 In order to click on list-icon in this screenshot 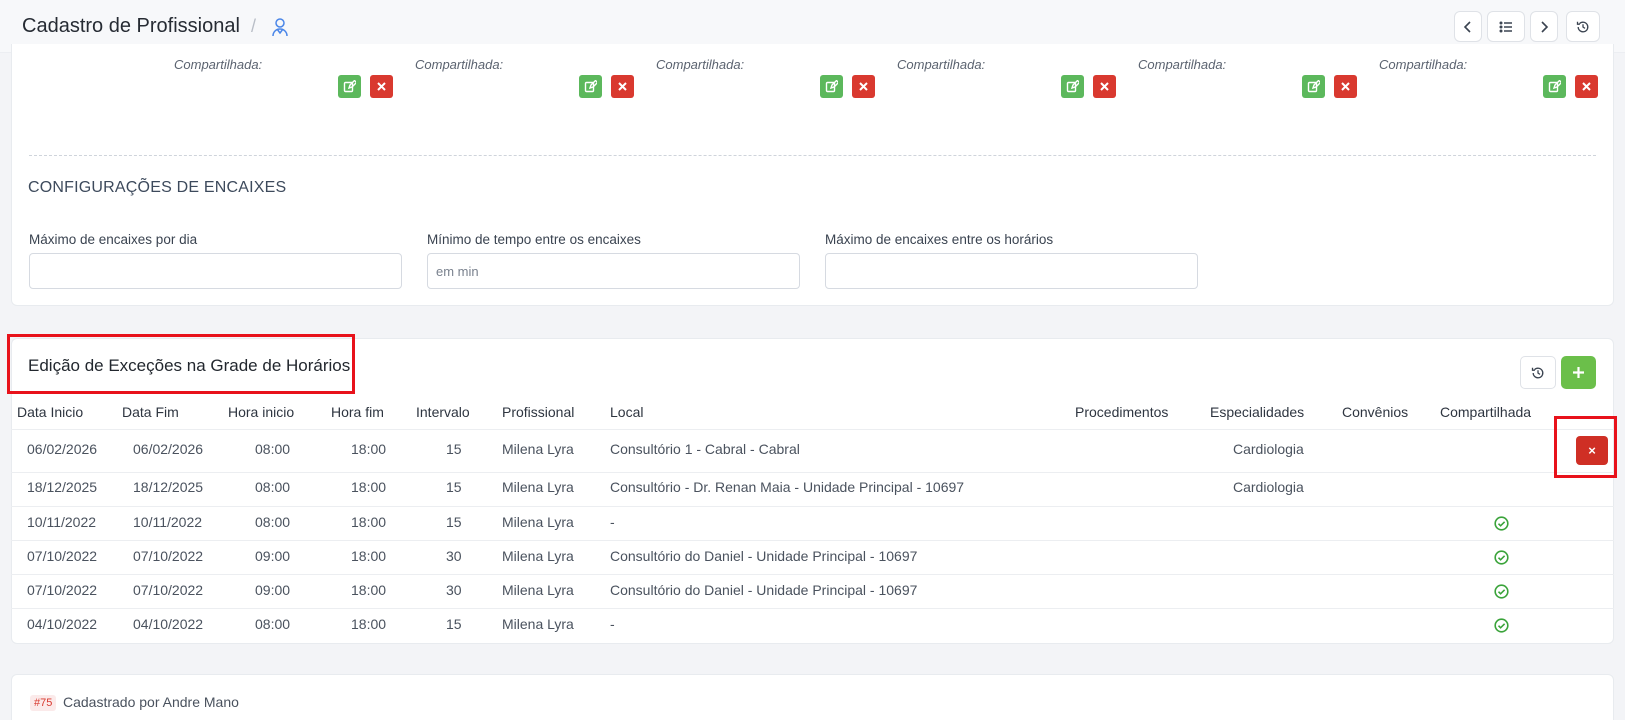, I will do `click(1505, 26)`.